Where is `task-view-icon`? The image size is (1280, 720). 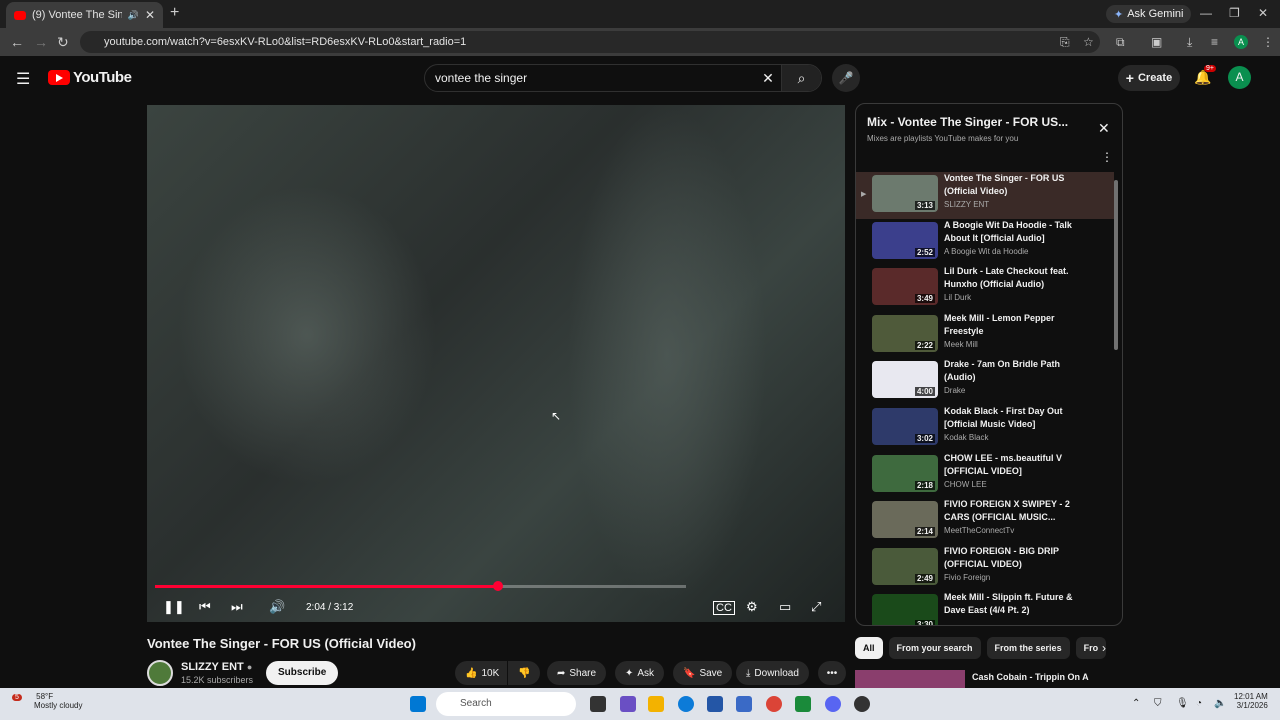
task-view-icon is located at coordinates (598, 704).